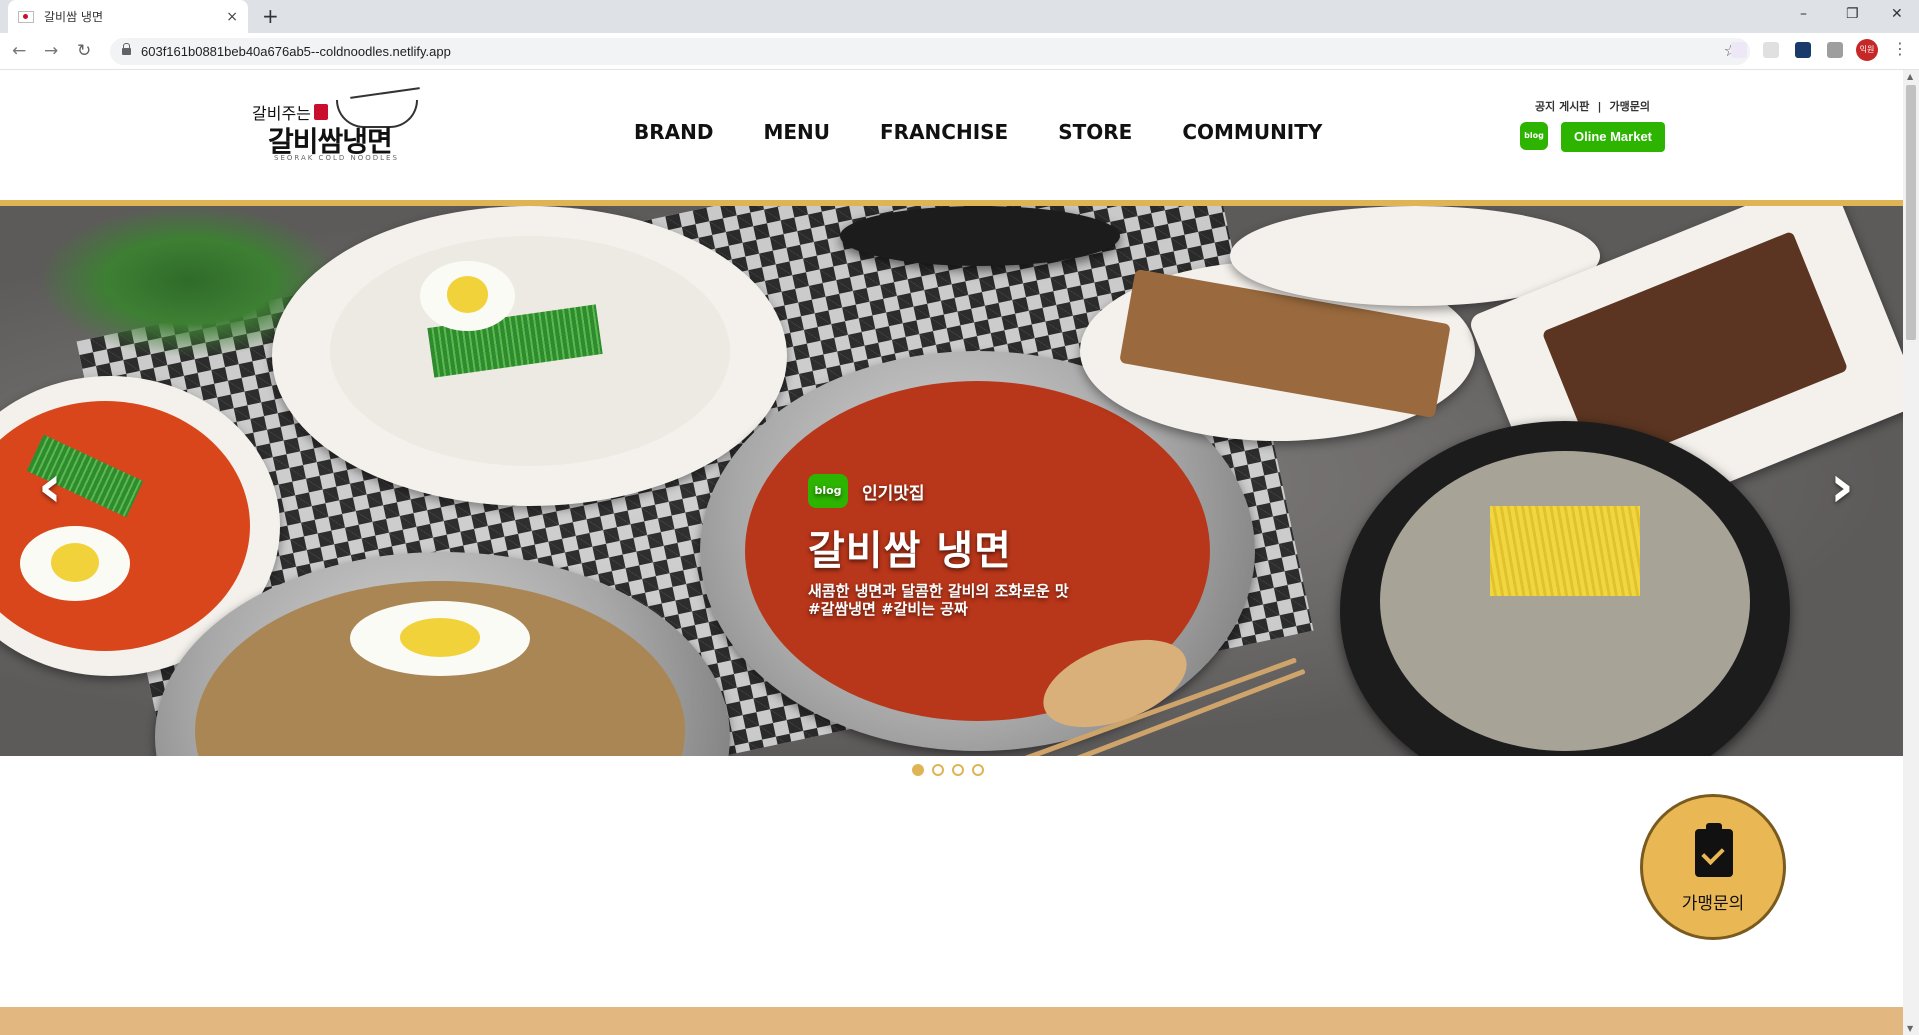 Image resolution: width=1919 pixels, height=1035 pixels. What do you see at coordinates (1592, 106) in the screenshot?
I see `utility-links: 공지 게시판 | 가맹문의` at bounding box center [1592, 106].